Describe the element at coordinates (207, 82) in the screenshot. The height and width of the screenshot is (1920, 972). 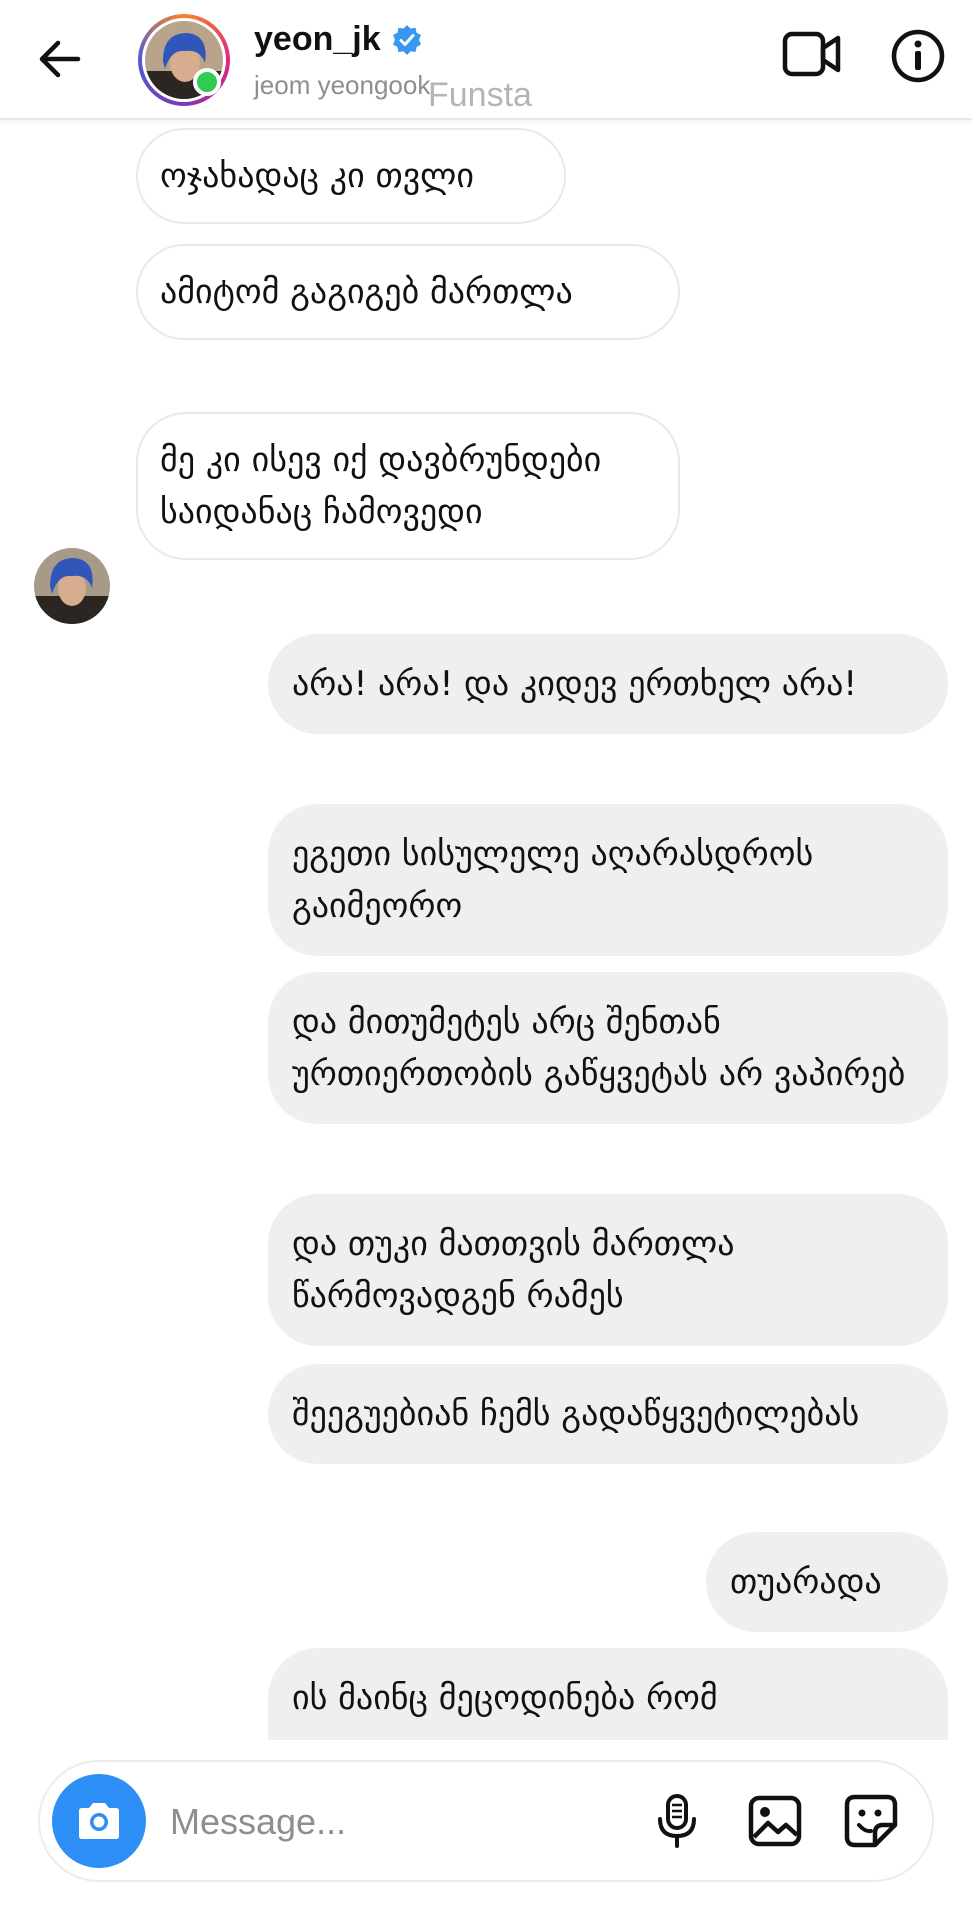
I see `online-status-dot` at that location.